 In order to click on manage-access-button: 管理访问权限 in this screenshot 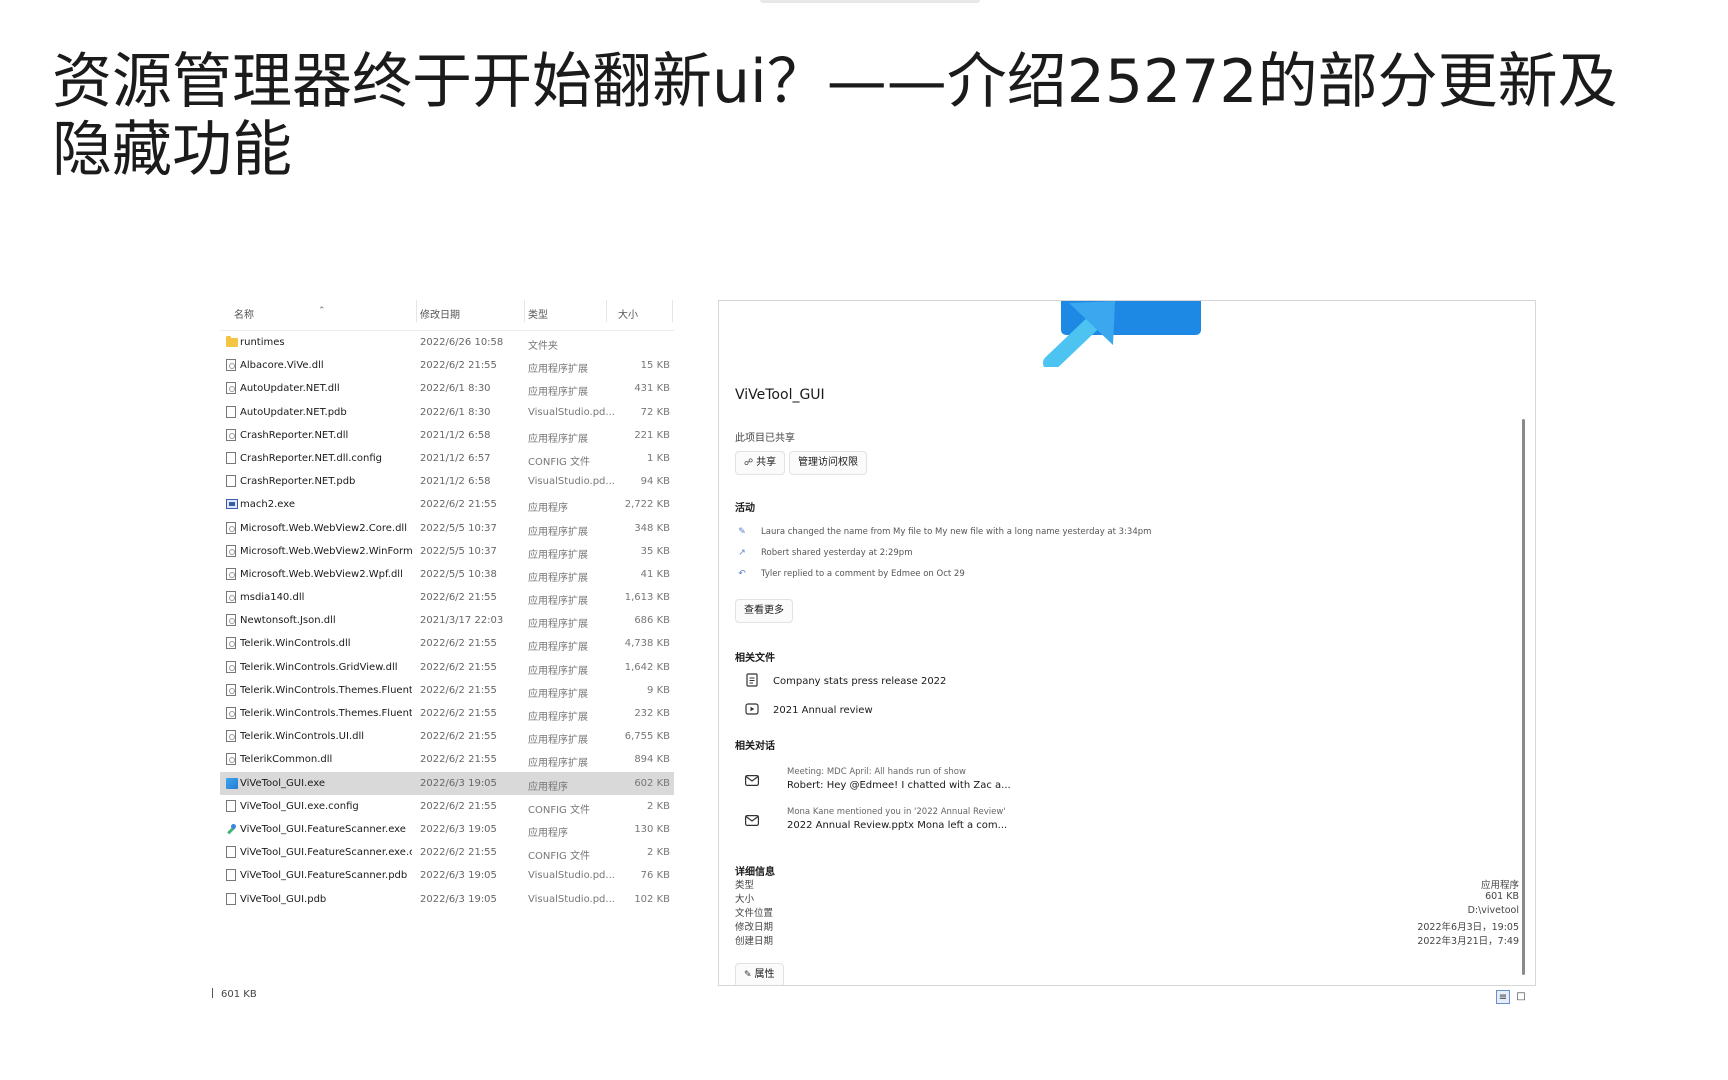, I will do `click(828, 463)`.